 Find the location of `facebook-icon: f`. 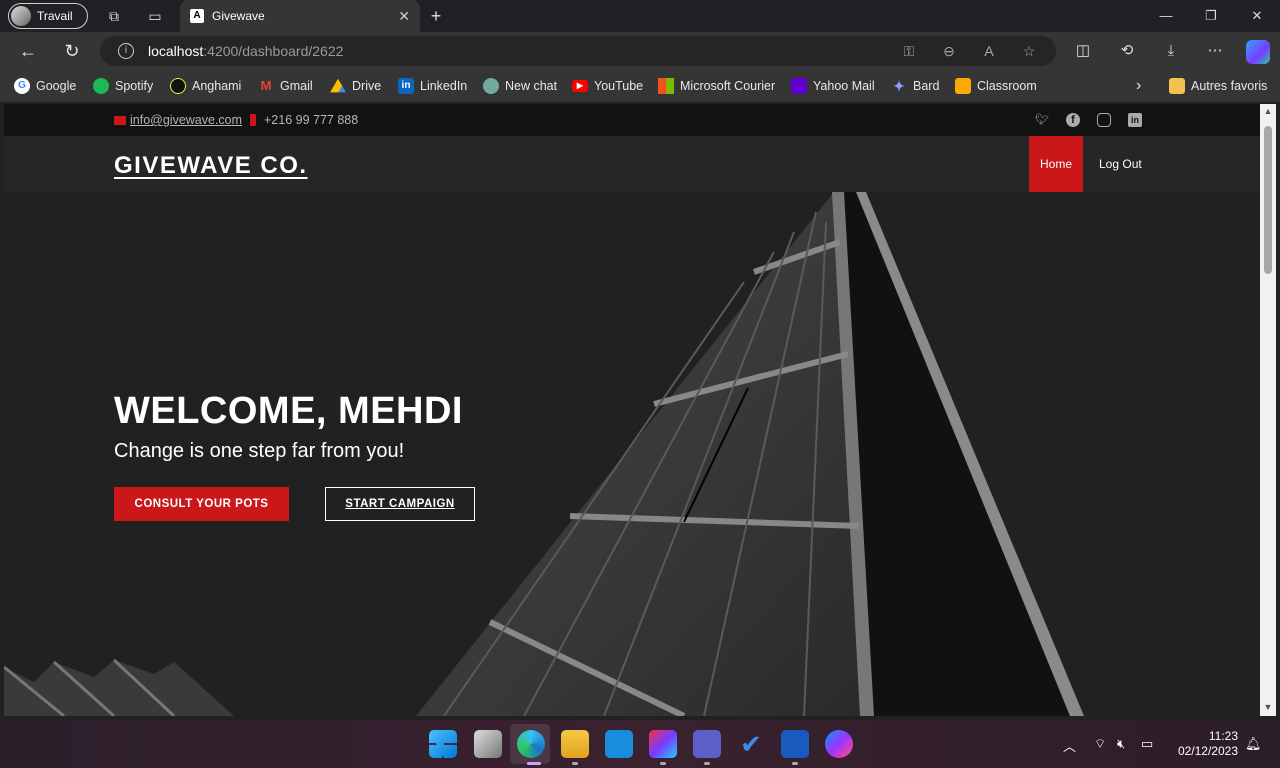

facebook-icon: f is located at coordinates (1073, 120).